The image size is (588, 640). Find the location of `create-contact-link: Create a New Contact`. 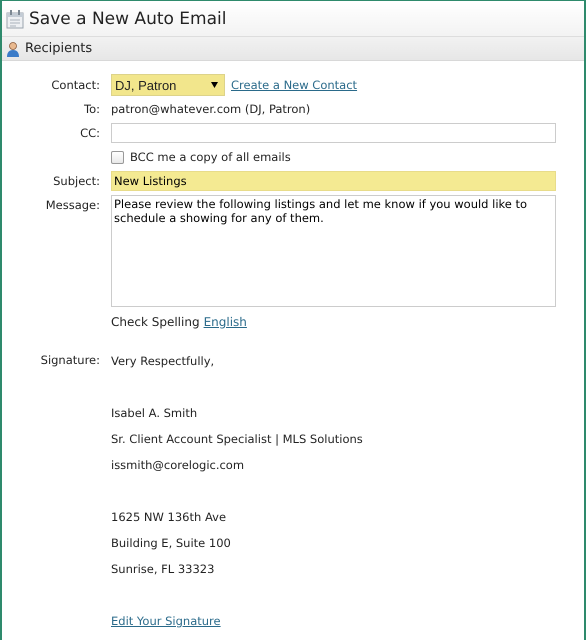

create-contact-link: Create a New Contact is located at coordinates (294, 85).